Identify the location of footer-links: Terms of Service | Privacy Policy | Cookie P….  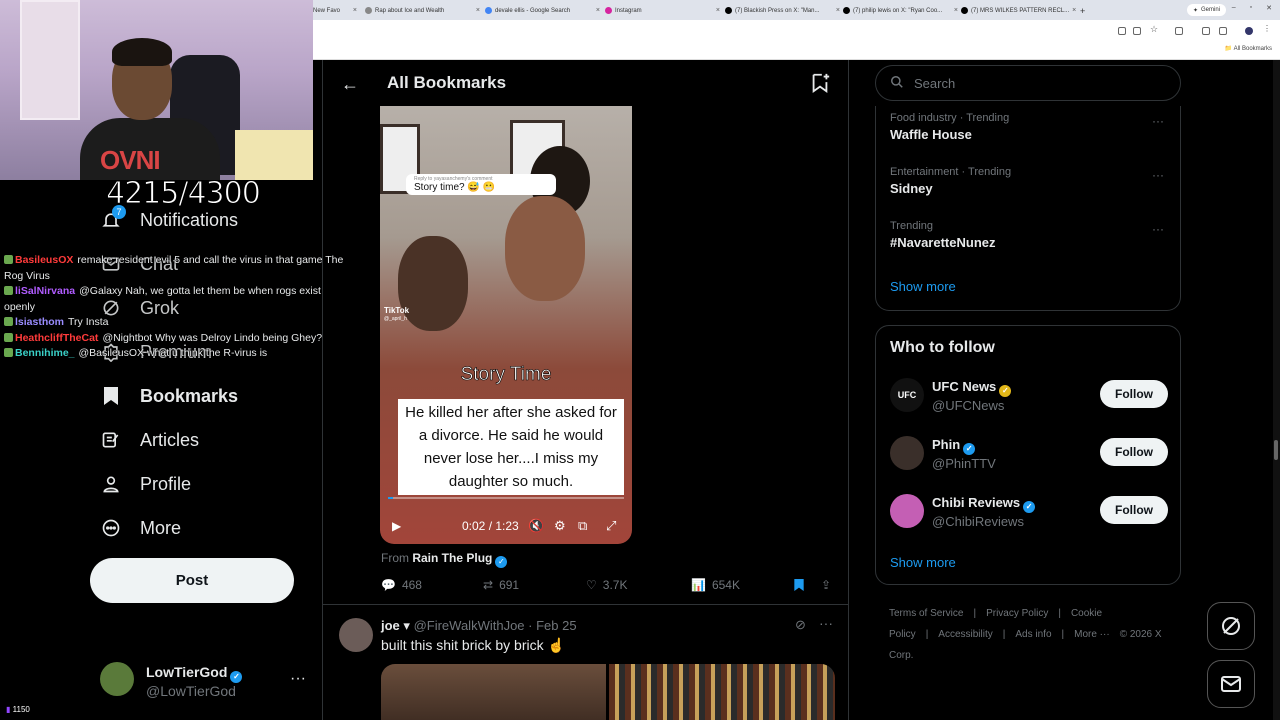
(1034, 634).